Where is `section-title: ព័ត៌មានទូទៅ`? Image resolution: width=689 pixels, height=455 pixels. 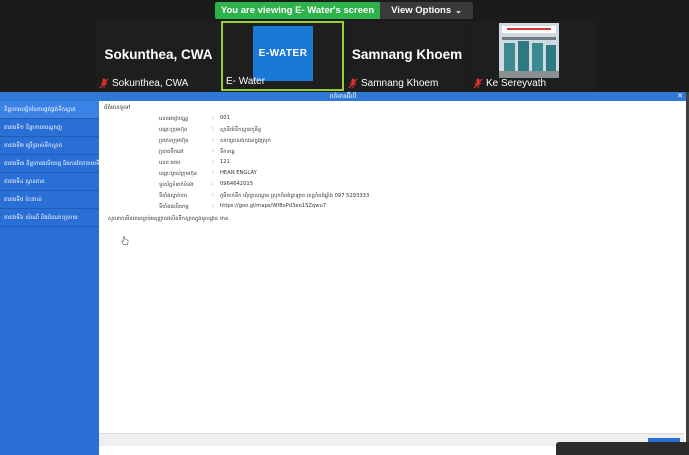
section-title: ព័ត៌មានទូទៅ is located at coordinates (117, 108).